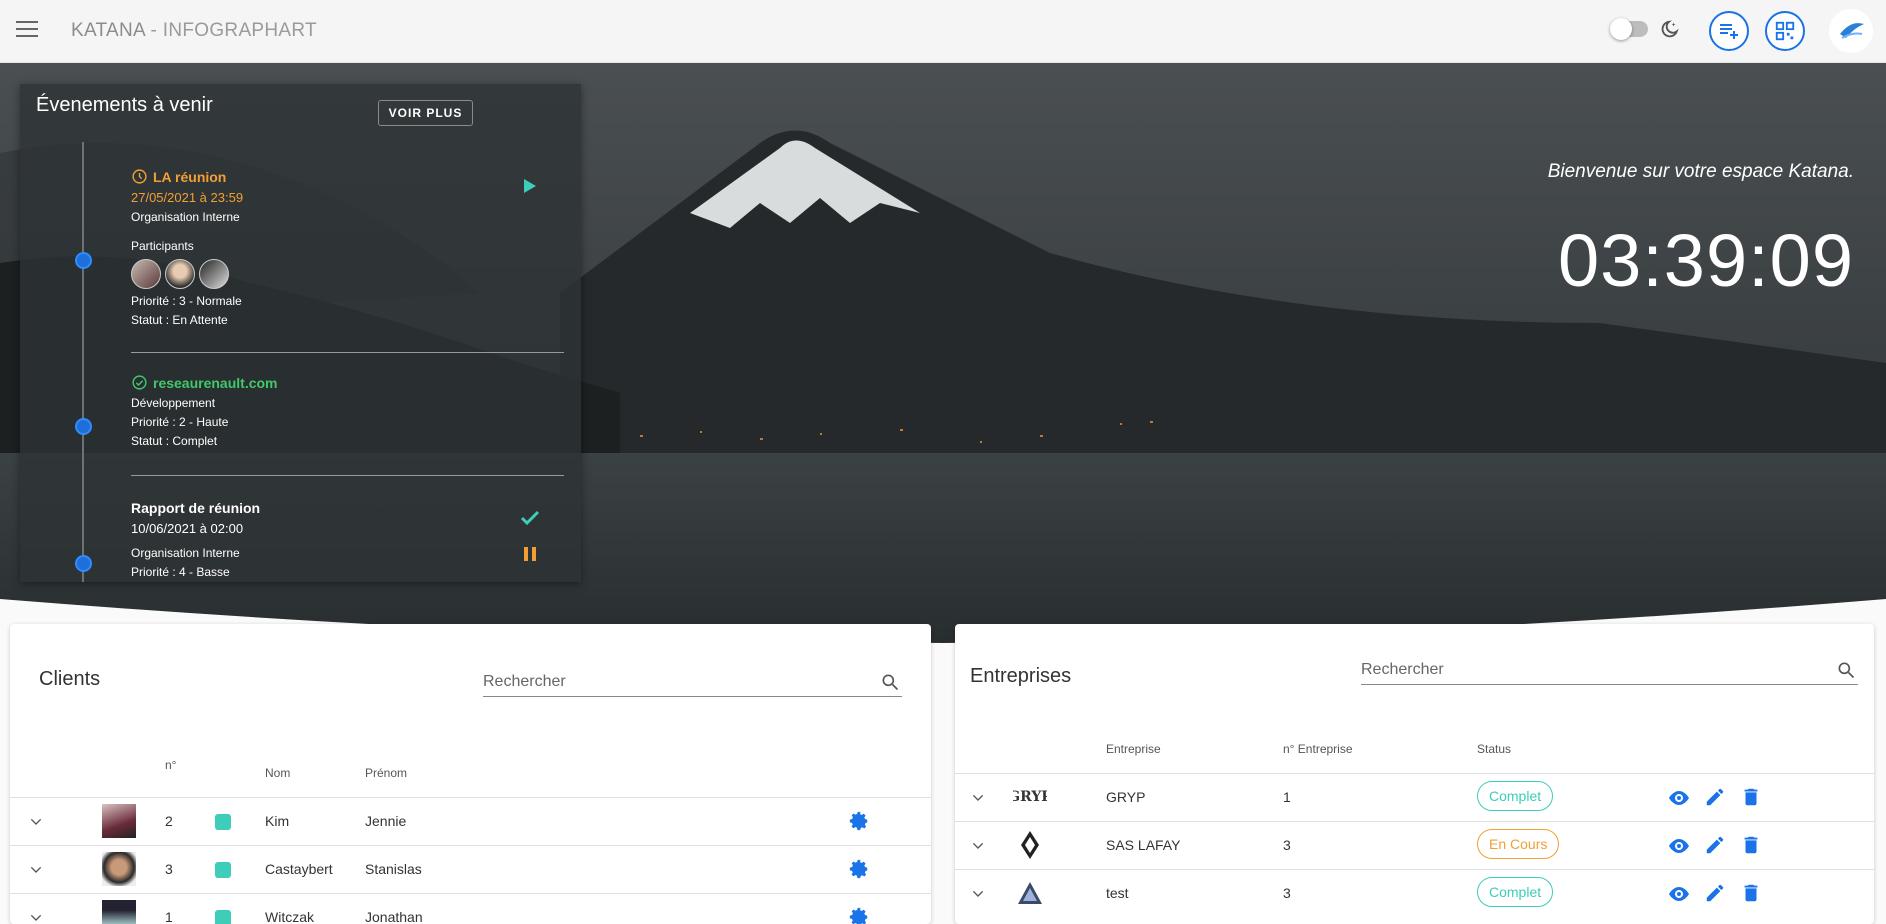 This screenshot has width=1886, height=924. What do you see at coordinates (186, 301) in the screenshot?
I see `event-priority: Priorité : 3 - Normale` at bounding box center [186, 301].